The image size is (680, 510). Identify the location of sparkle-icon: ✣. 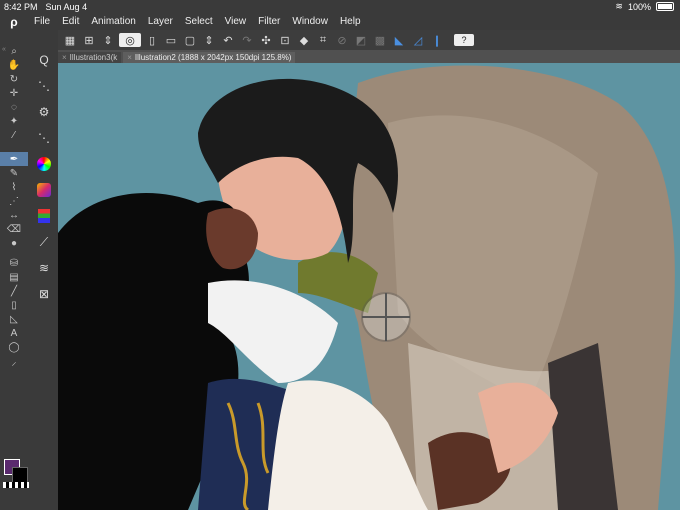
(266, 40).